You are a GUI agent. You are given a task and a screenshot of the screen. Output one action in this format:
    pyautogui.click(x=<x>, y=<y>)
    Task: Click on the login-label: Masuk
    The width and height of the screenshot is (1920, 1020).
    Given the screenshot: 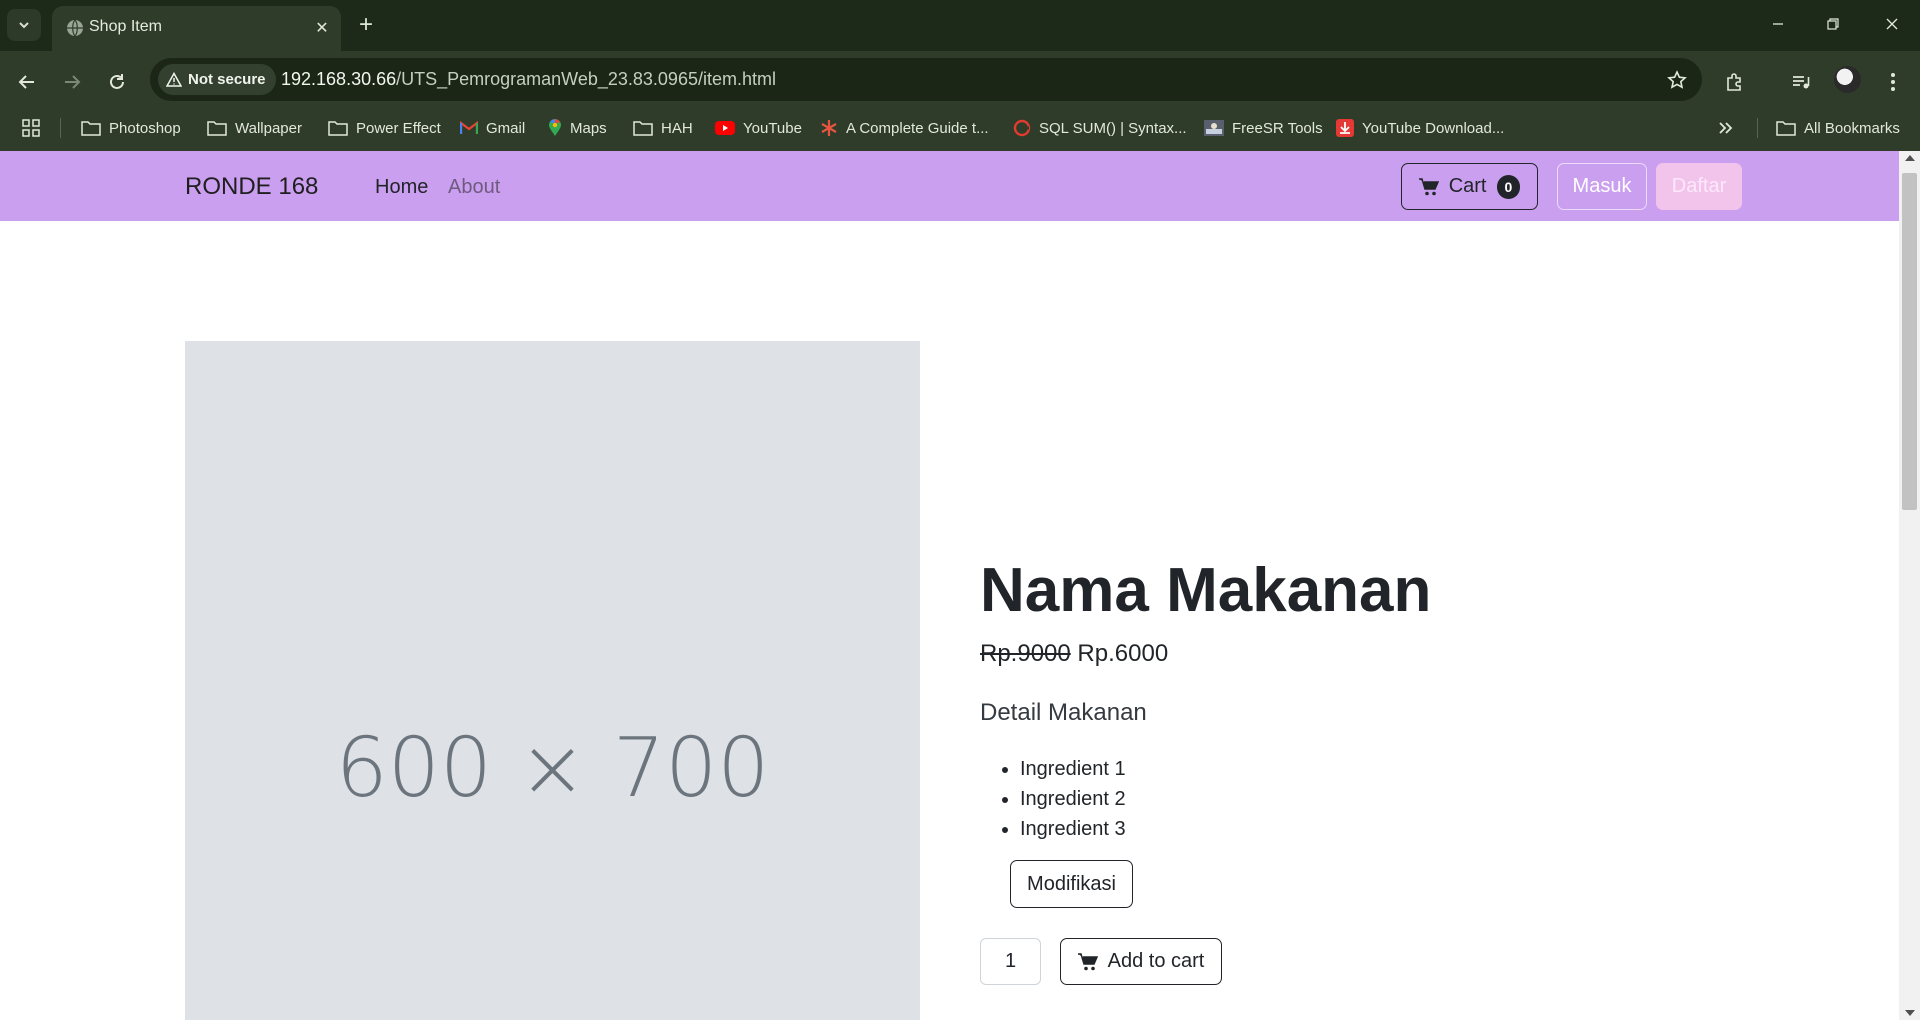 What is the action you would take?
    pyautogui.click(x=1602, y=186)
    